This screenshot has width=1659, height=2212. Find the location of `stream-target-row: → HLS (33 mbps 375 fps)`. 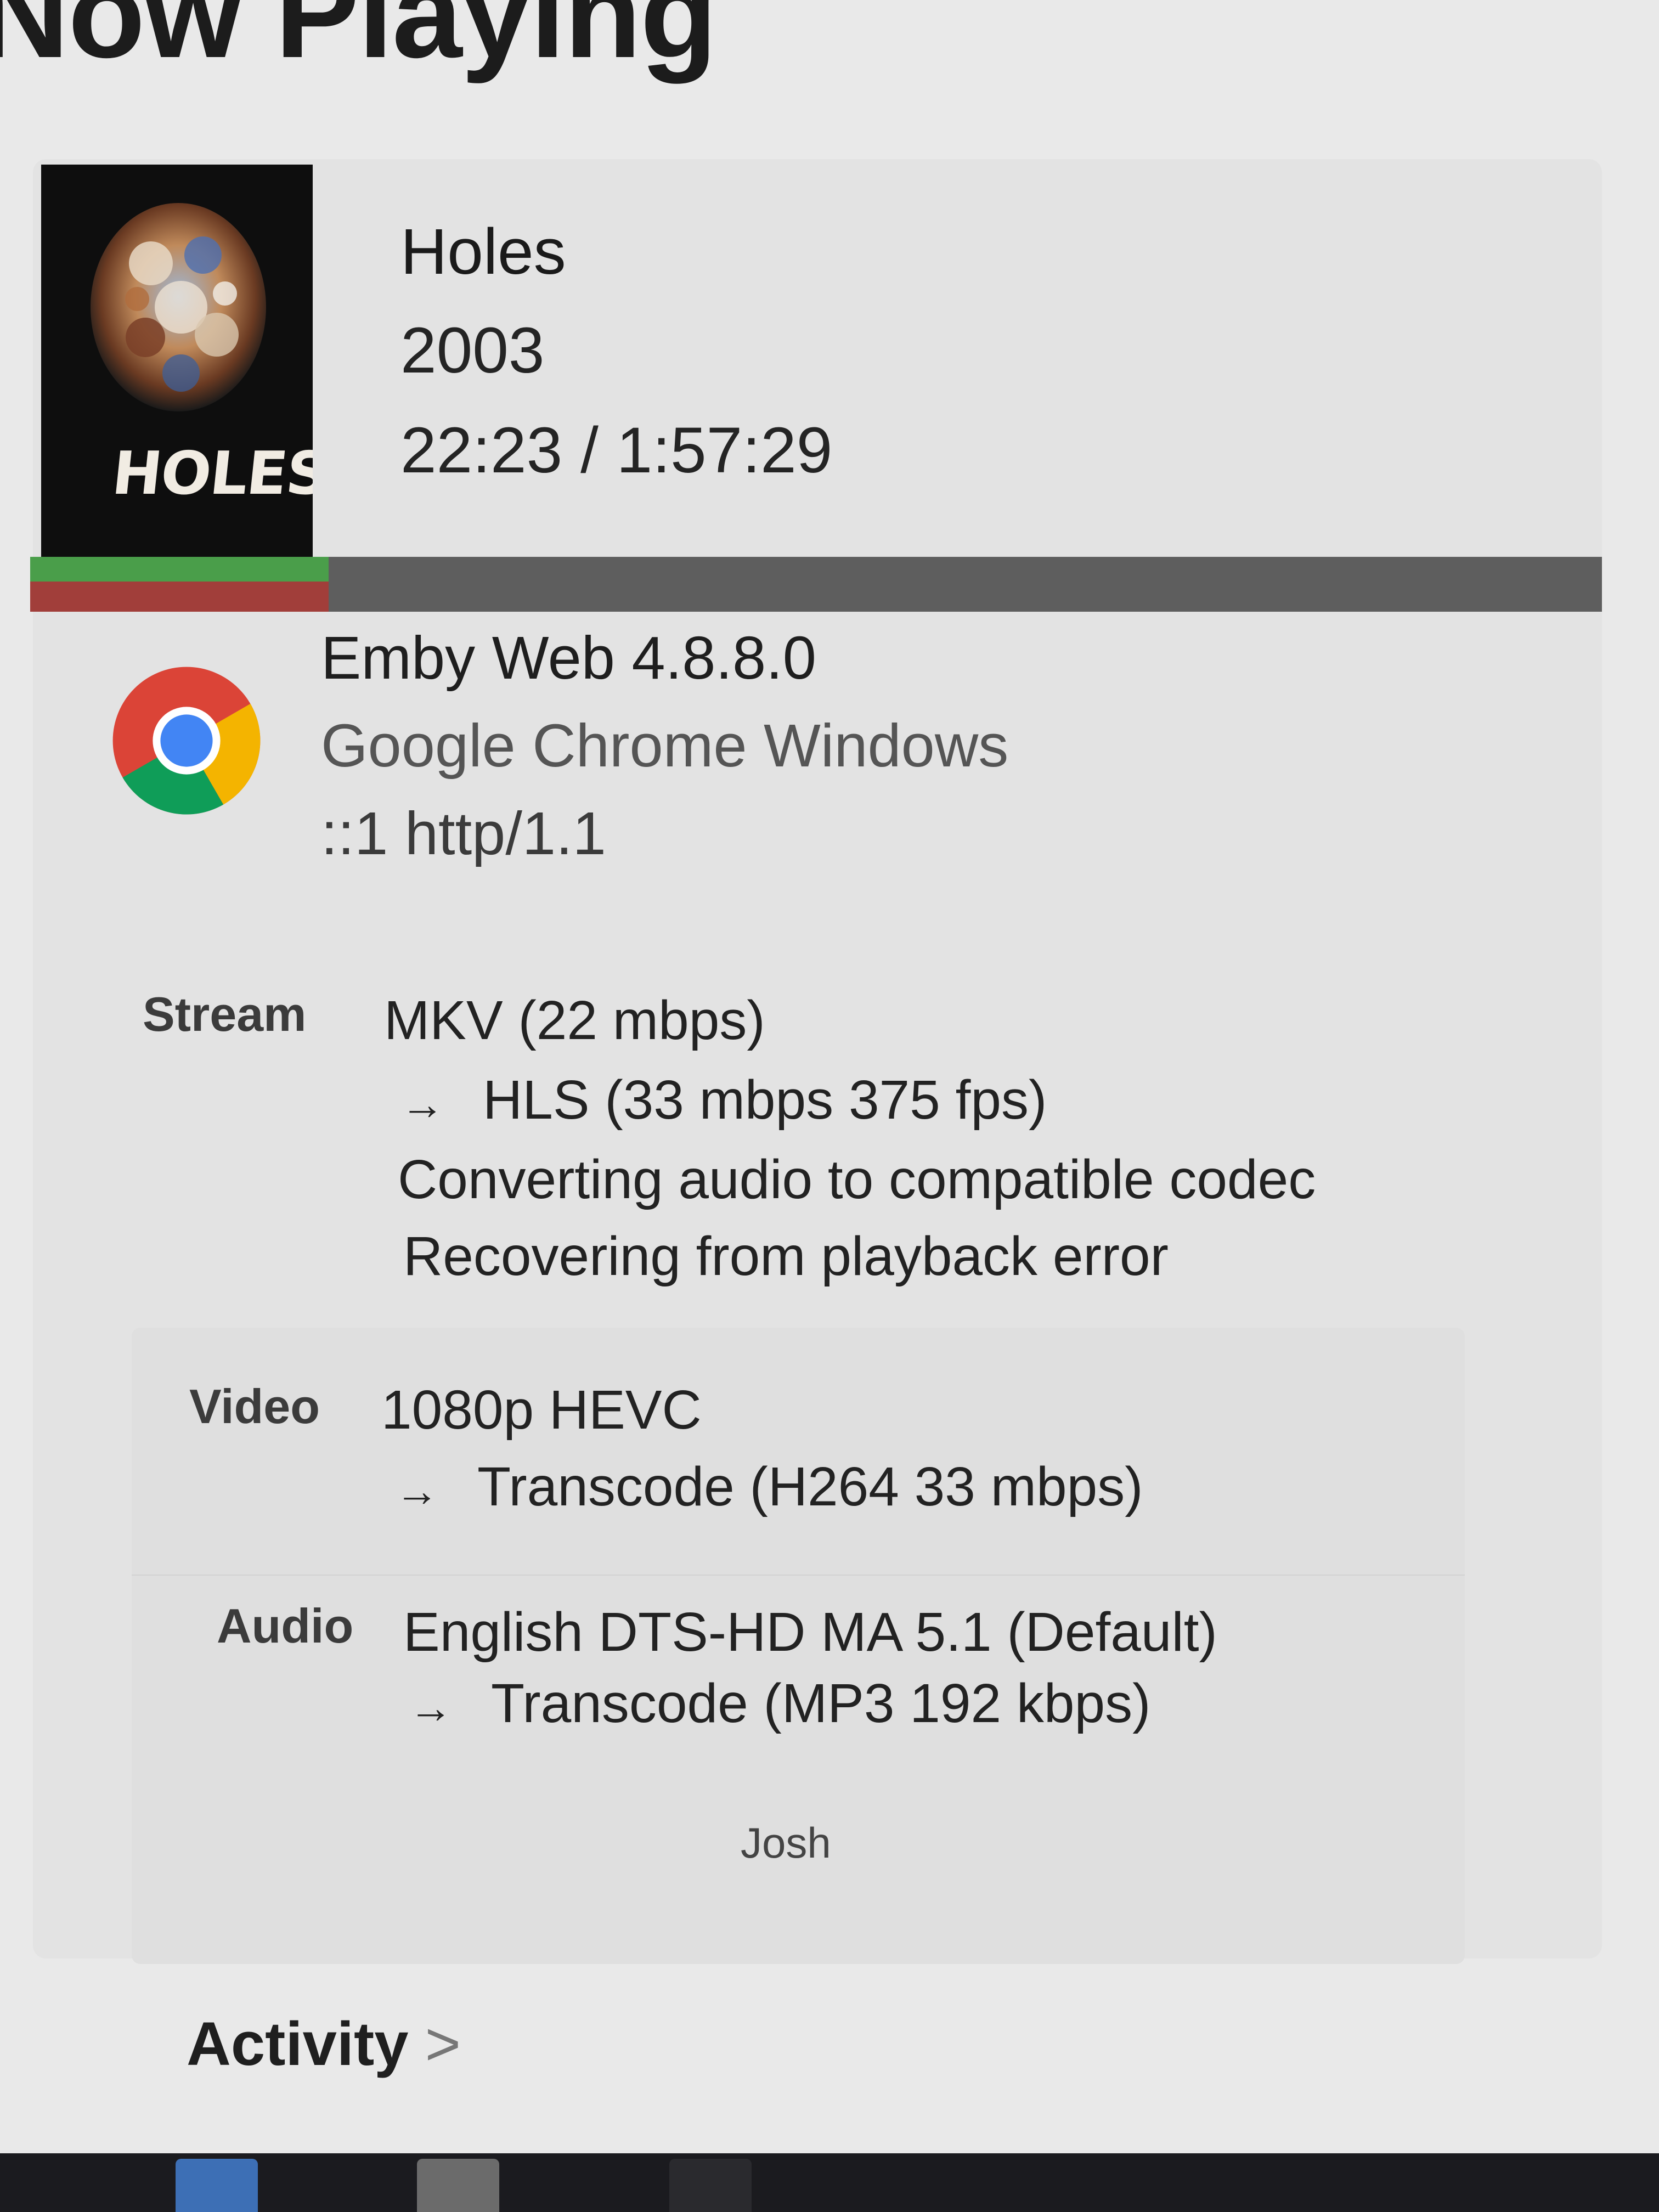

stream-target-row: → HLS (33 mbps 375 fps) is located at coordinates (723, 1100).